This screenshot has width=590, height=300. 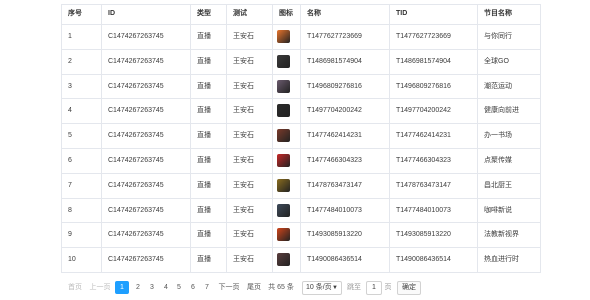 I want to click on row-divider, so click(x=301, y=272).